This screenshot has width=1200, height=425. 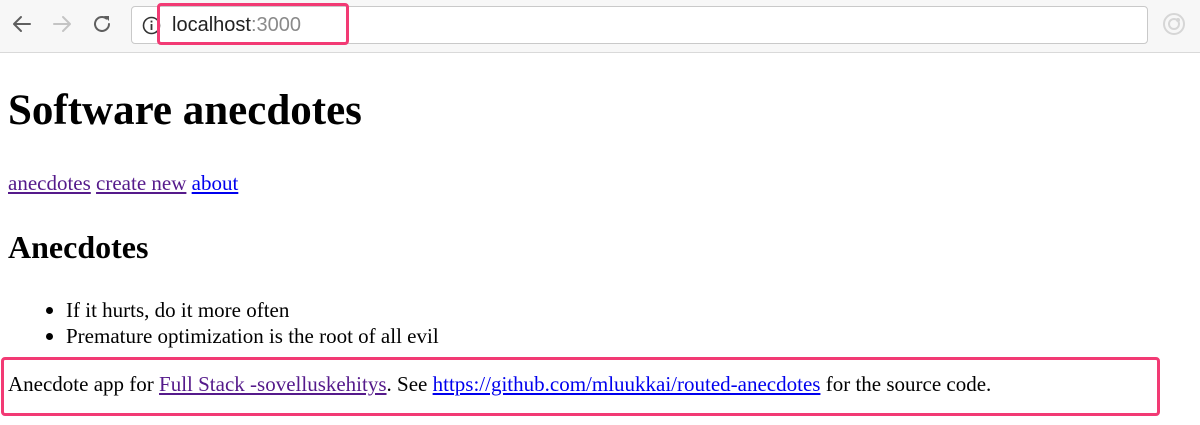 I want to click on reload-icon, so click(x=102, y=23).